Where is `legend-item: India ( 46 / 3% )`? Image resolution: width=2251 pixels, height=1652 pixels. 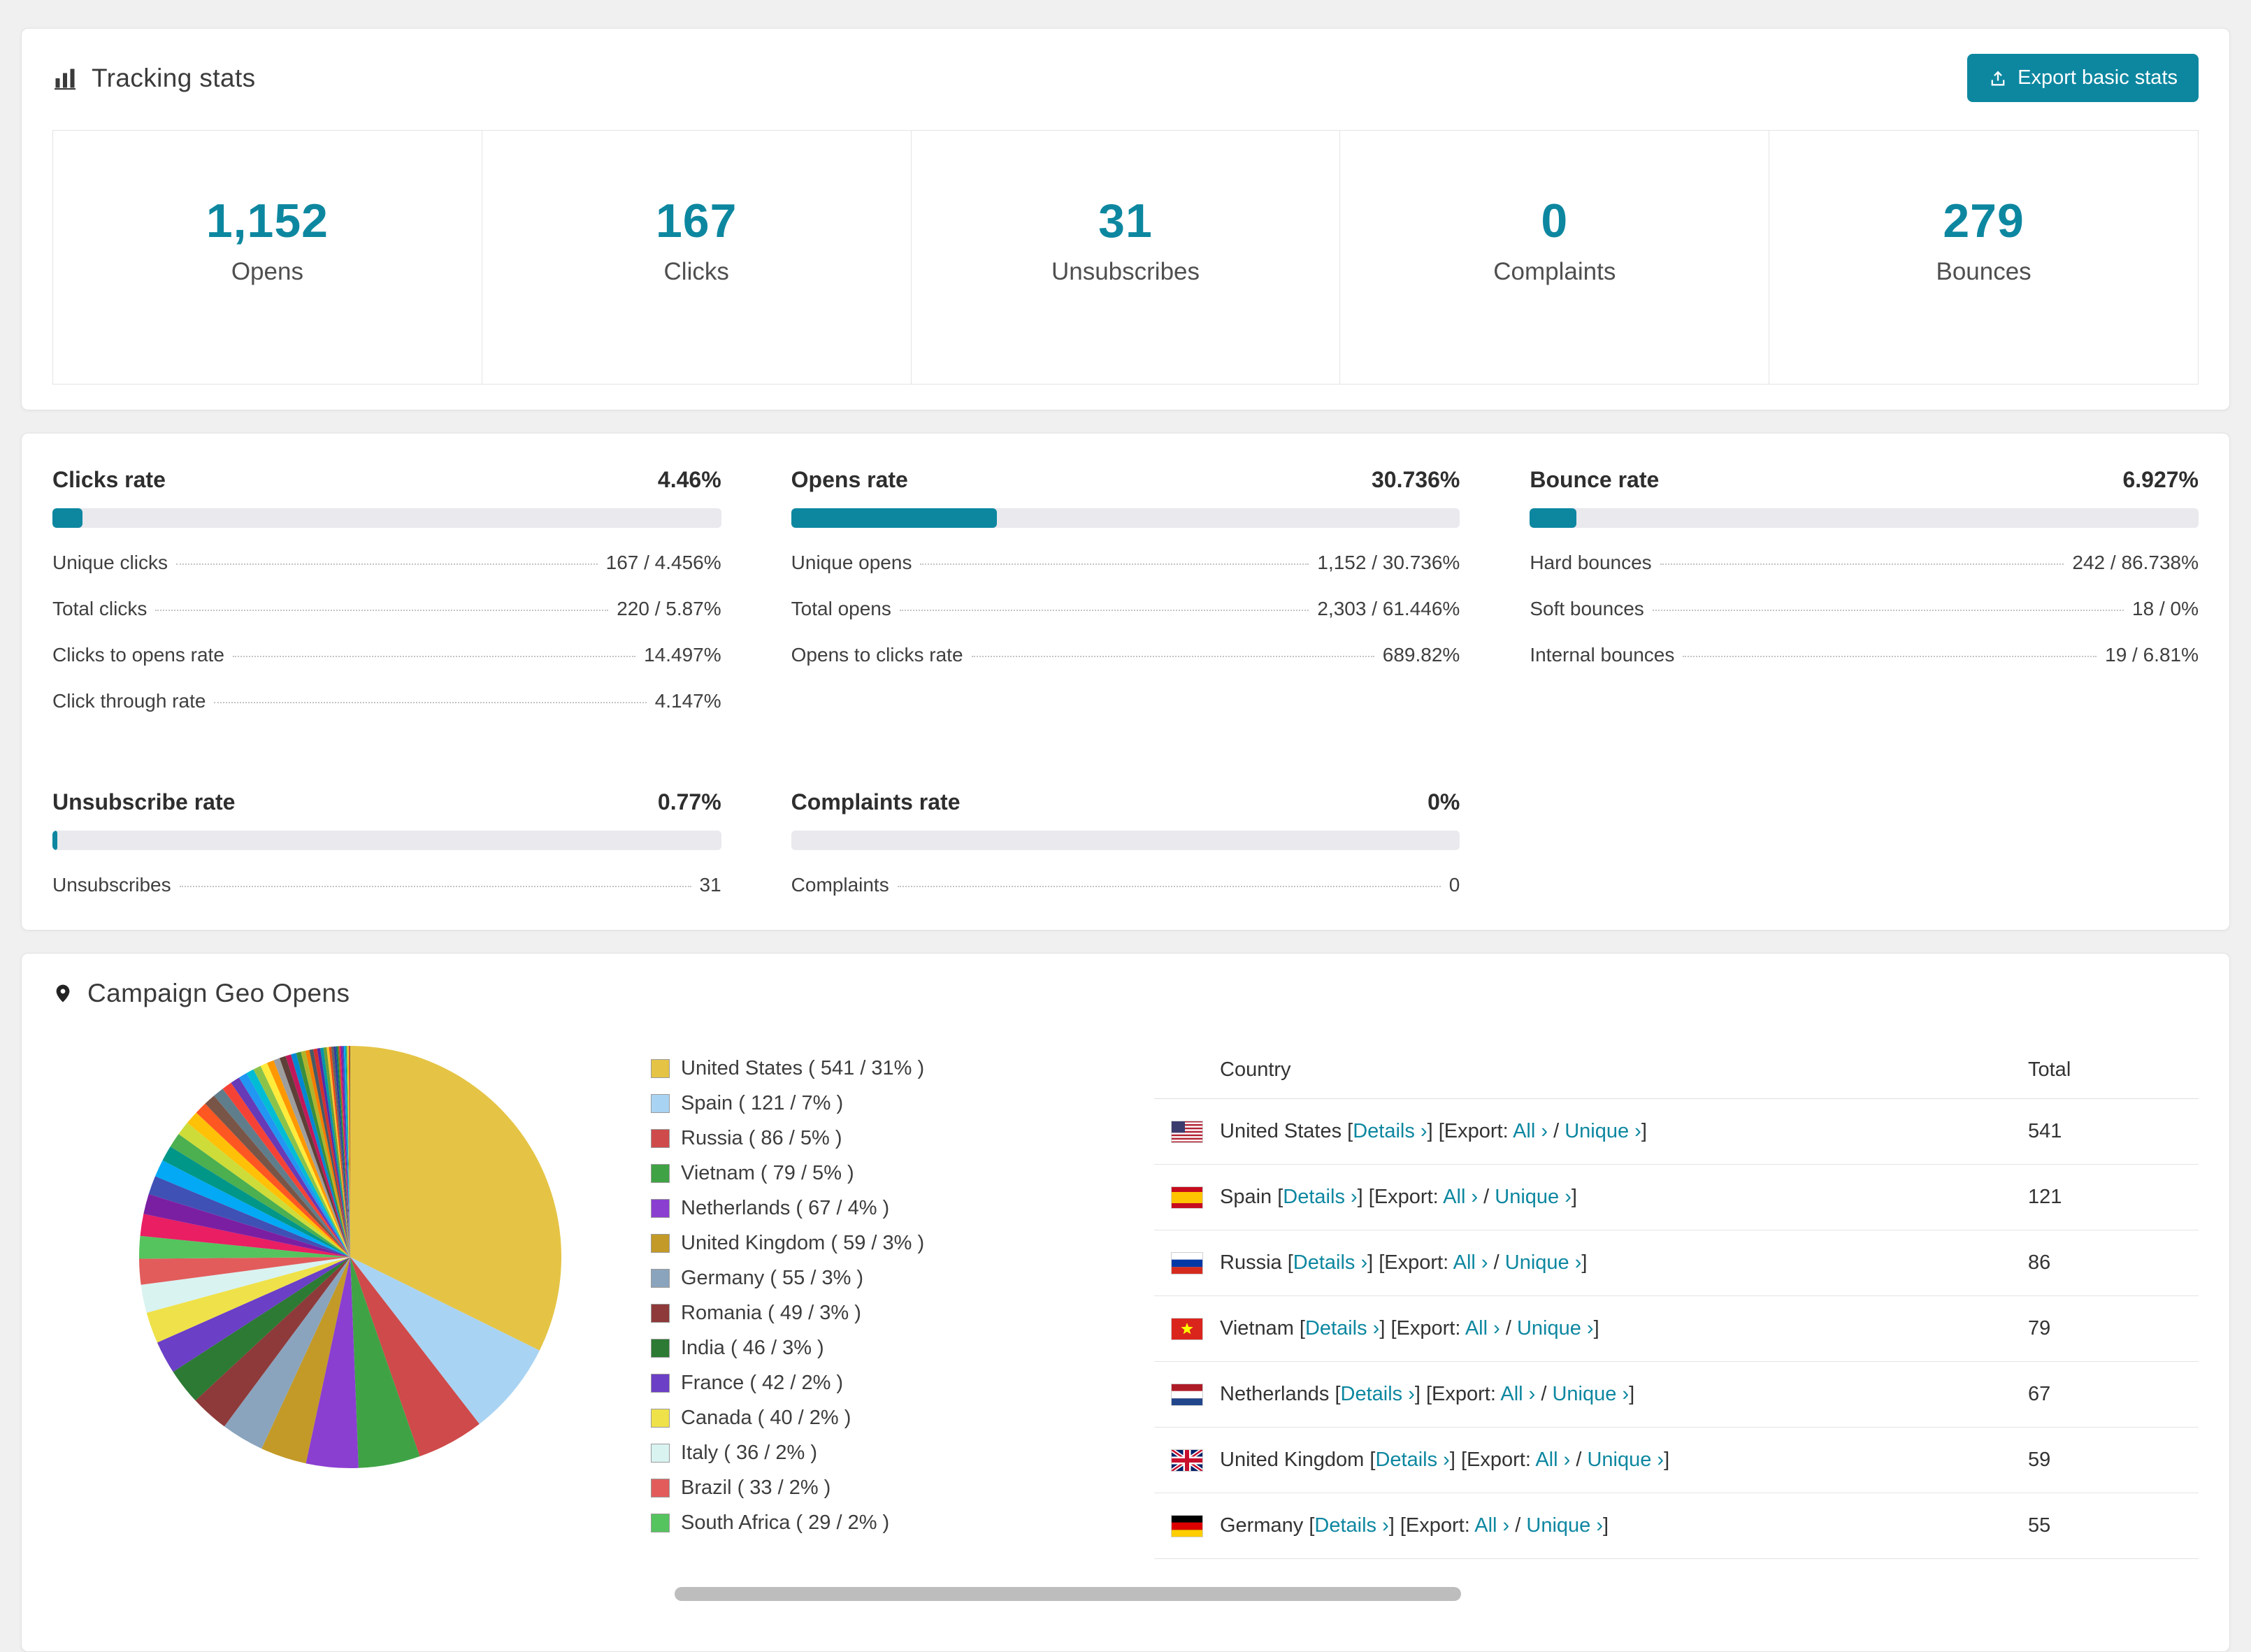
legend-item: India ( 46 / 3% ) is located at coordinates (846, 1348).